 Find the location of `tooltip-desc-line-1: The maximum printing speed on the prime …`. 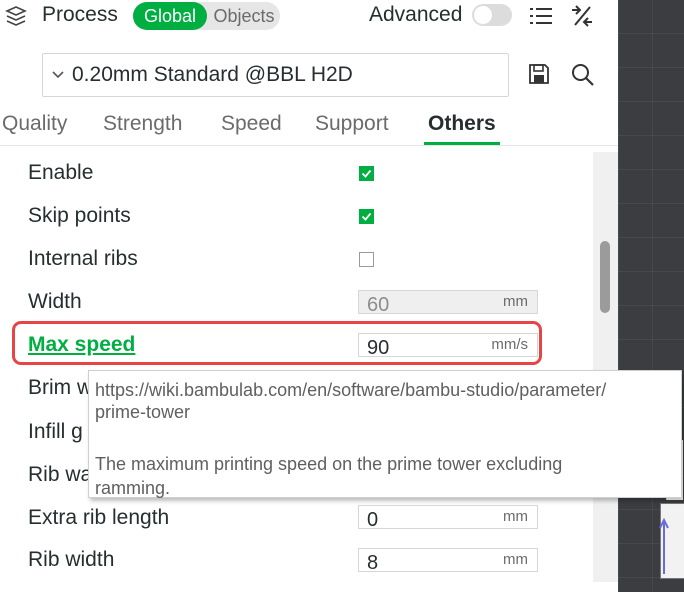

tooltip-desc-line-1: The maximum printing speed on the prime … is located at coordinates (329, 464).